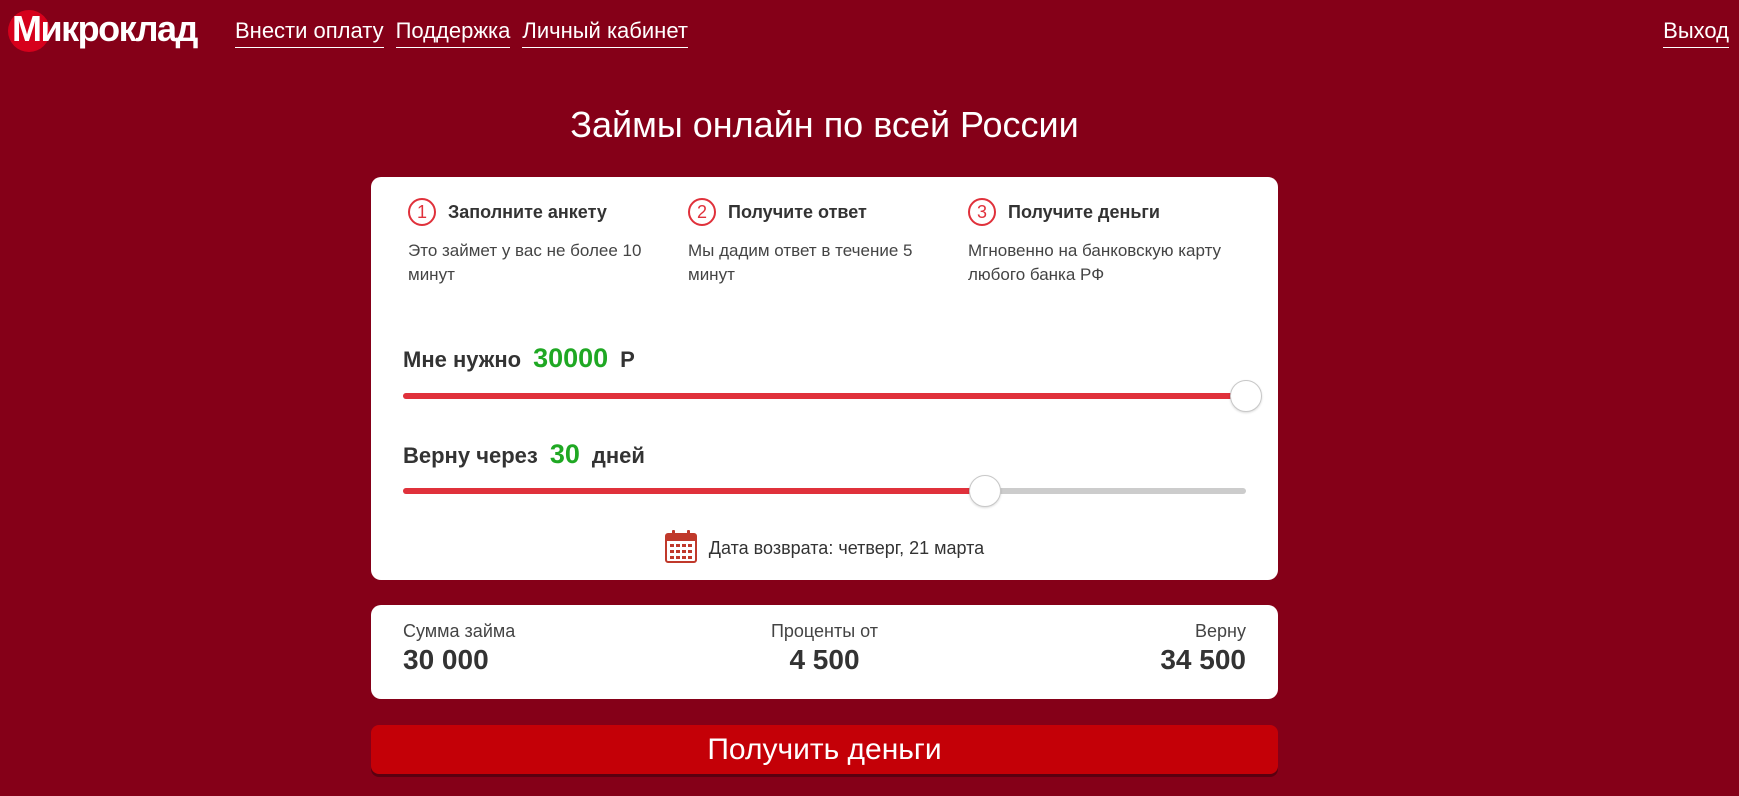  Describe the element at coordinates (694, 491) in the screenshot. I see `term-slider-fill` at that location.